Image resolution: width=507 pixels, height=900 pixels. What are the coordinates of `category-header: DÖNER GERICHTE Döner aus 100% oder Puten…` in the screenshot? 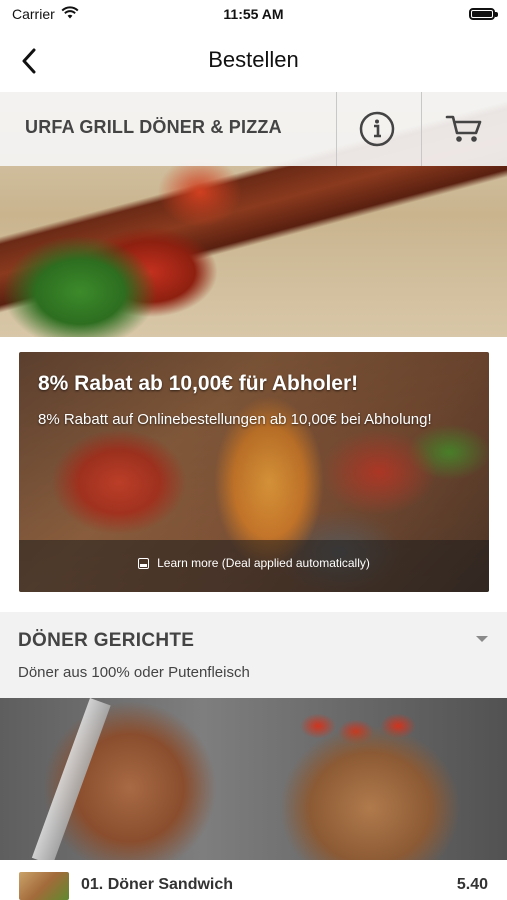 It's located at (253, 655).